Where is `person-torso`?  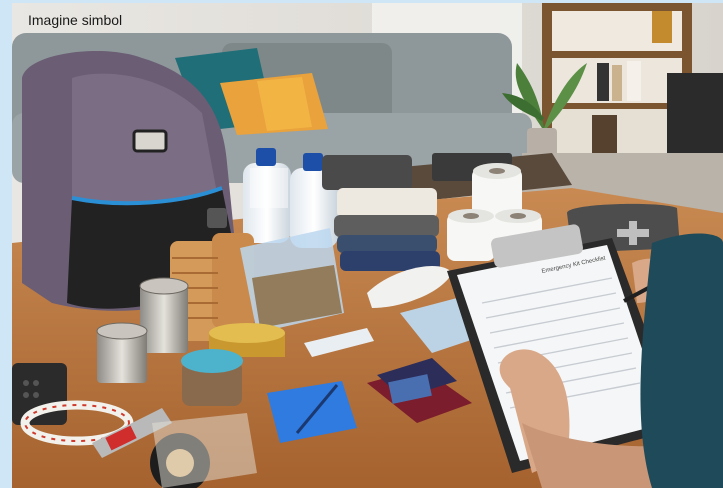 person-torso is located at coordinates (681, 360).